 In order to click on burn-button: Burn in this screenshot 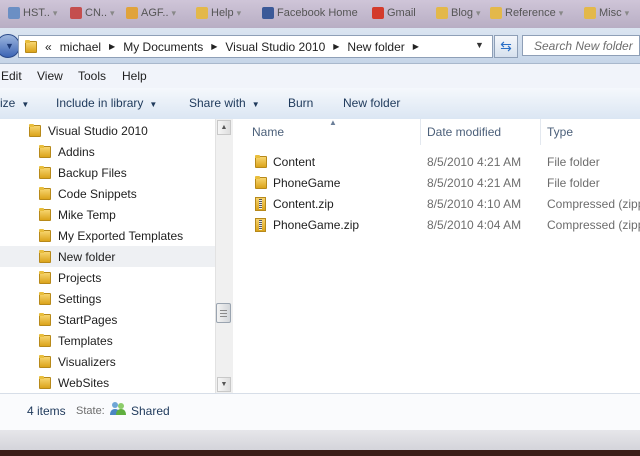, I will do `click(300, 103)`.